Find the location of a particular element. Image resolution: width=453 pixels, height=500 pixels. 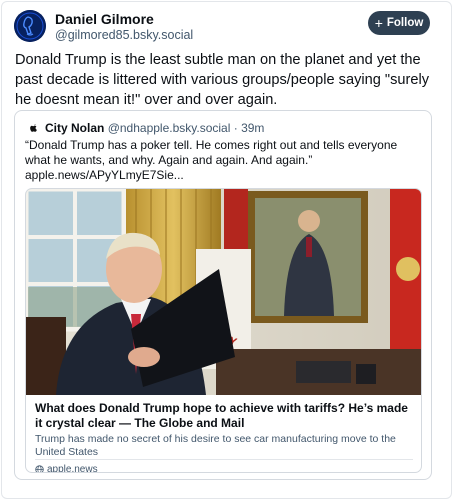

author-avatar is located at coordinates (30, 26).